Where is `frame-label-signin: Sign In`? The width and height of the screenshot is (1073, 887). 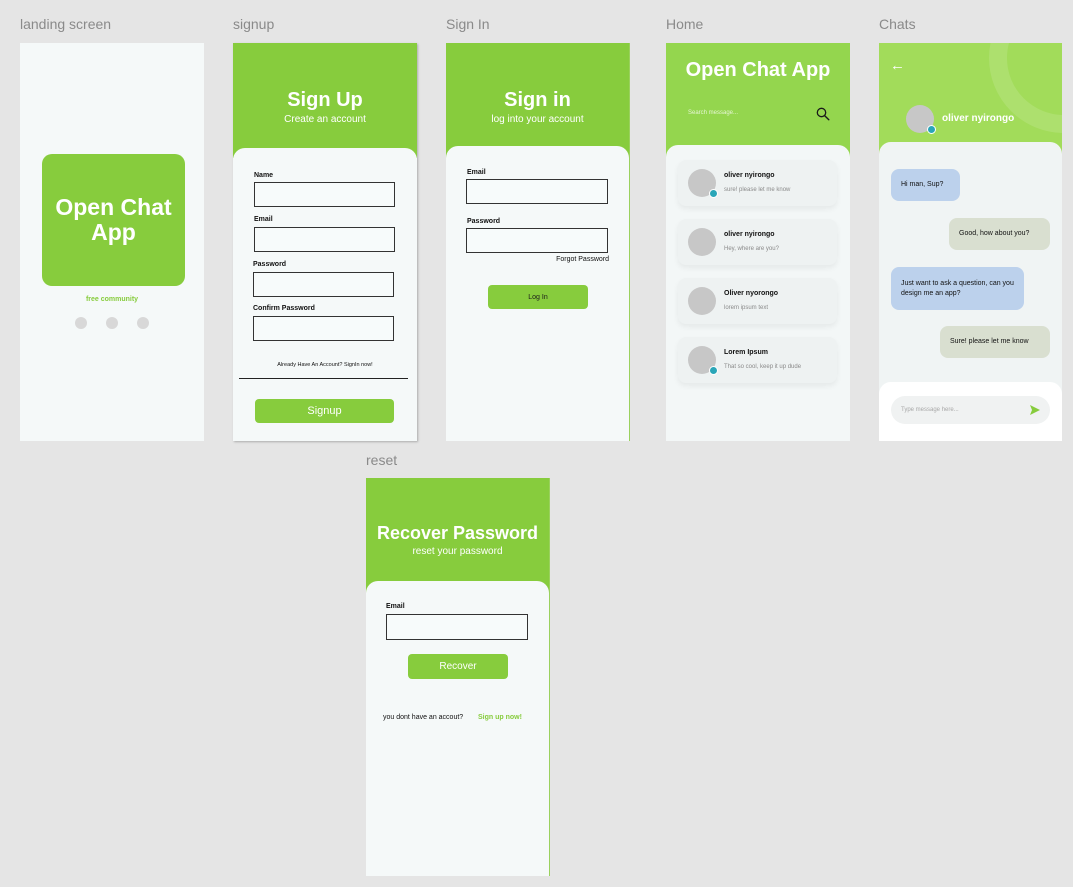
frame-label-signin: Sign In is located at coordinates (468, 24).